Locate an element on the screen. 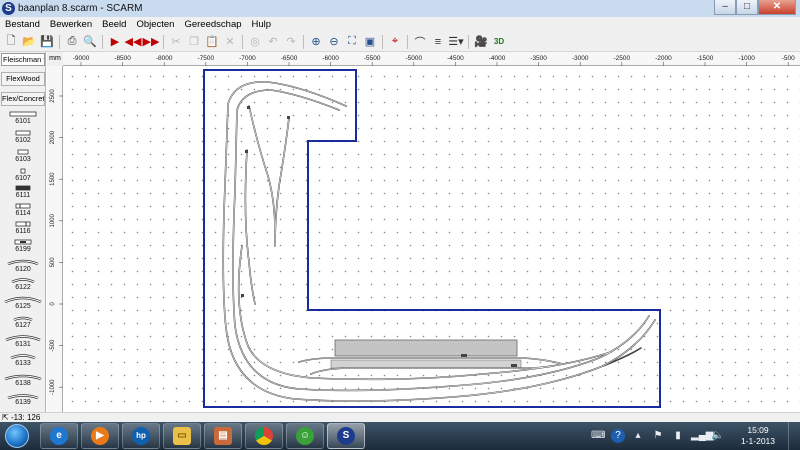 The height and width of the screenshot is (450, 800). clock: 15:09 1-1-2013 is located at coordinates (758, 436).